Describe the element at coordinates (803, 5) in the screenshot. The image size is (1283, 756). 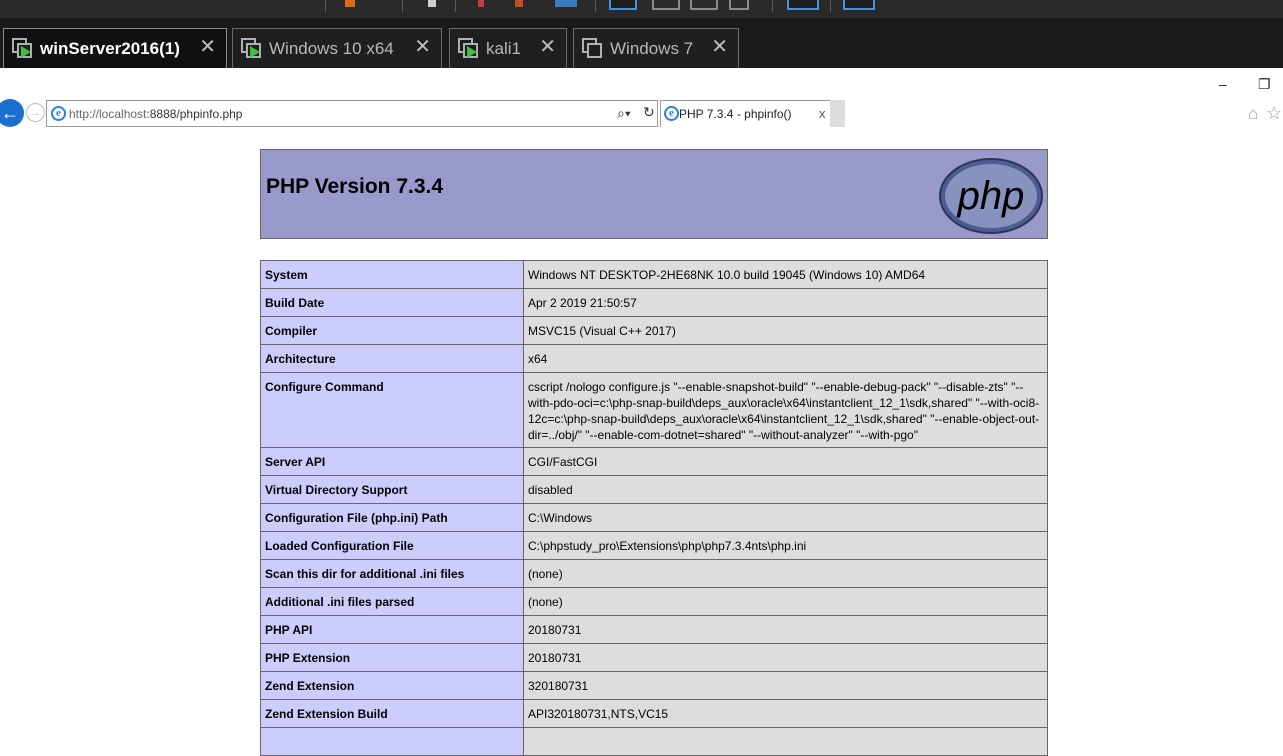
I see `library-view-icon` at that location.